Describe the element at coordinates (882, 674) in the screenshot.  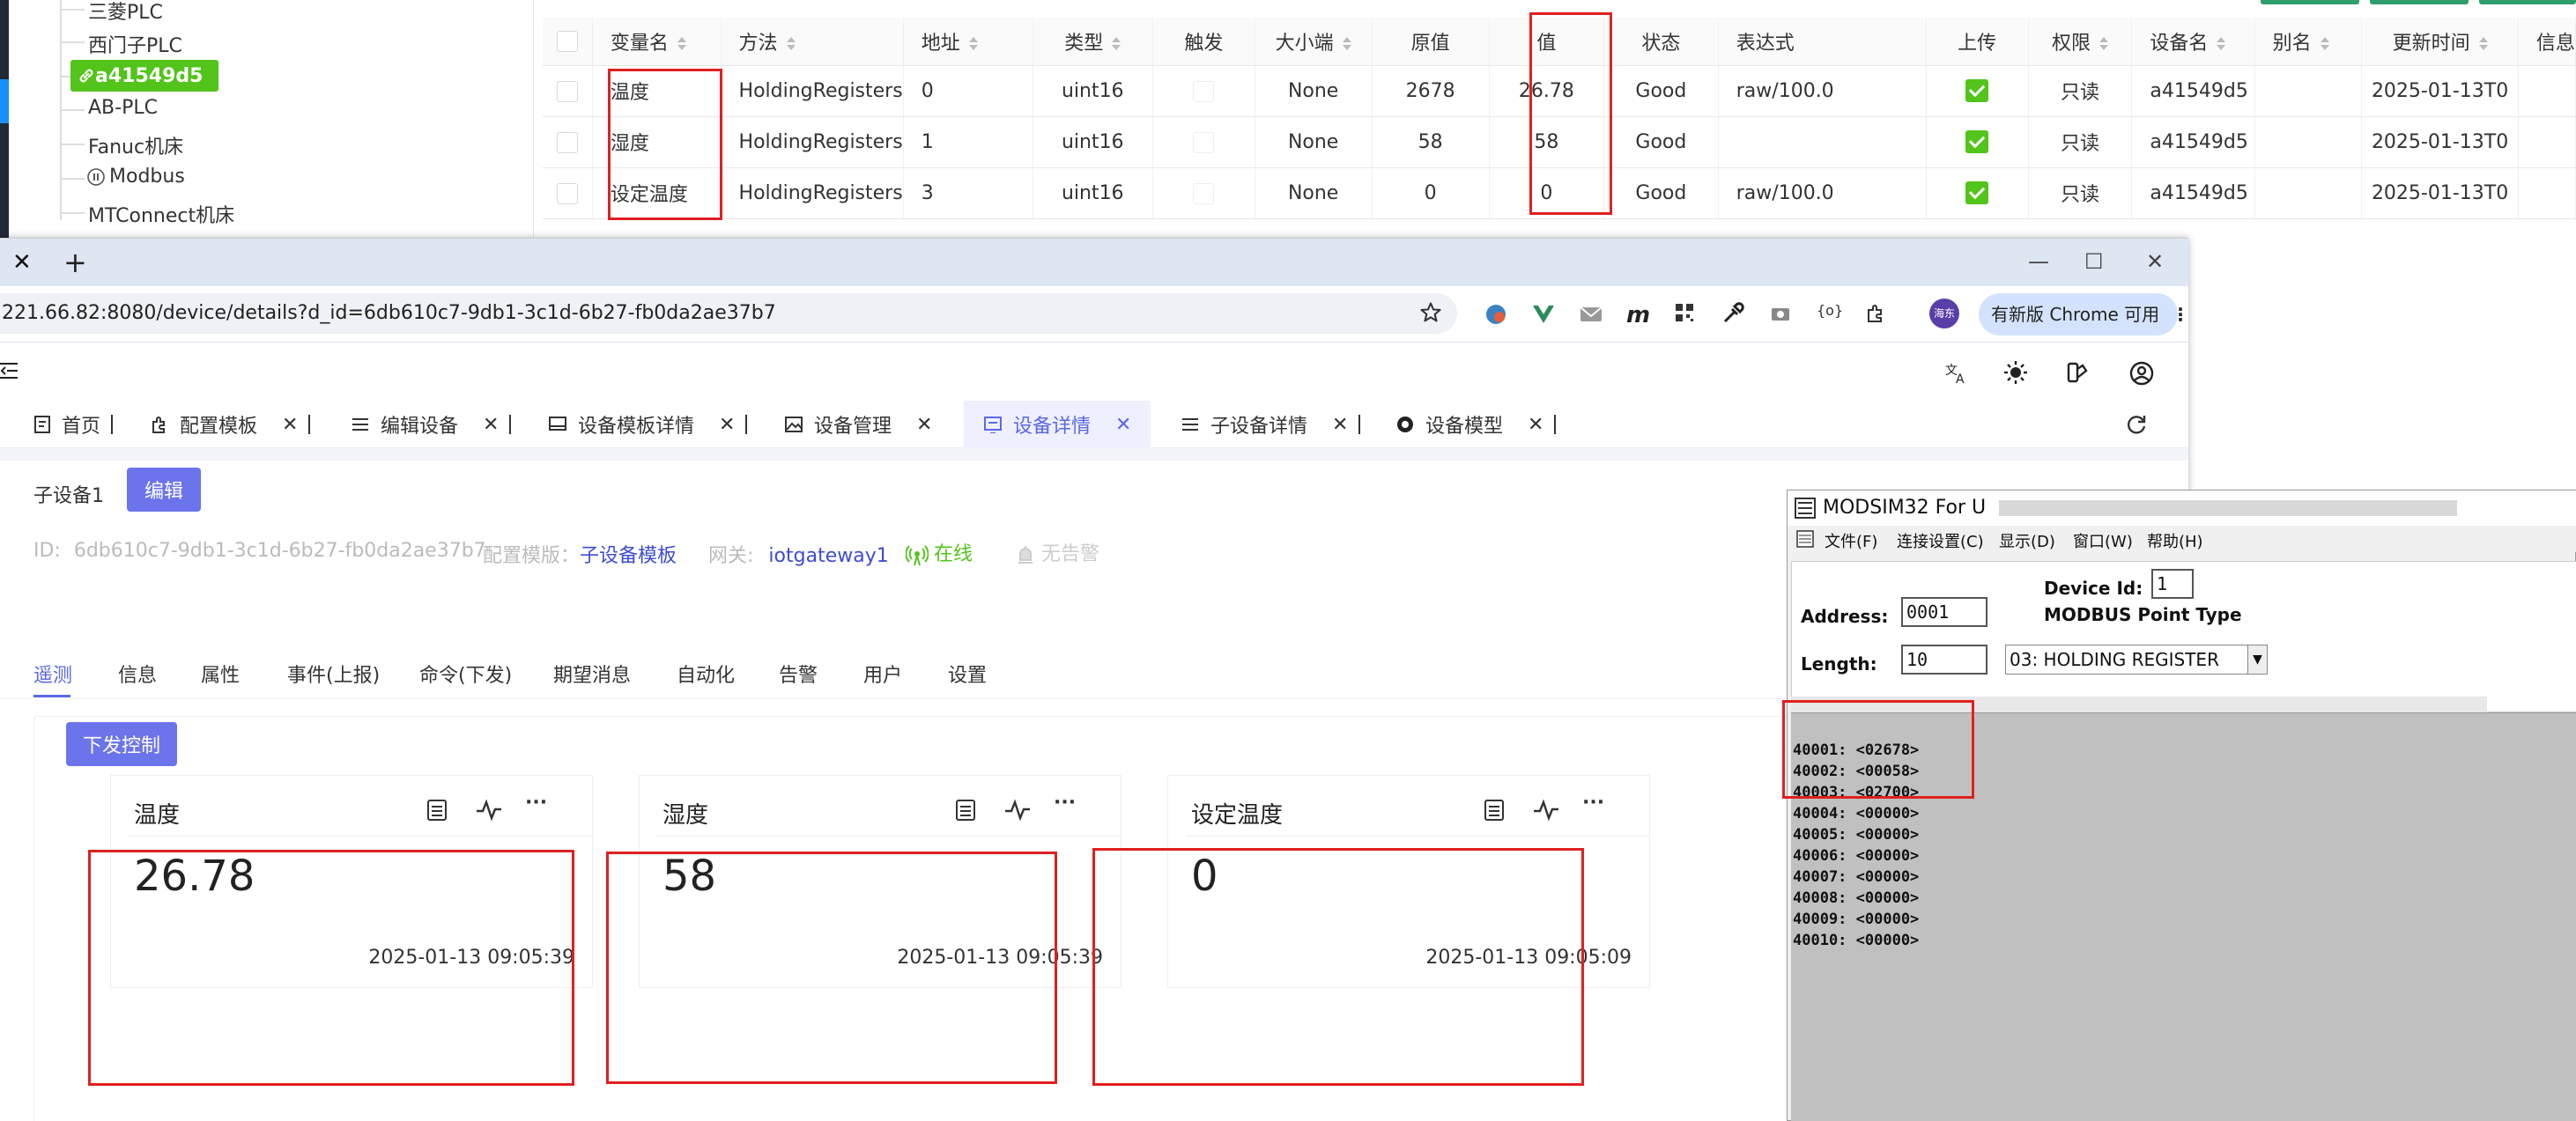
I see `tab-users: 用户` at that location.